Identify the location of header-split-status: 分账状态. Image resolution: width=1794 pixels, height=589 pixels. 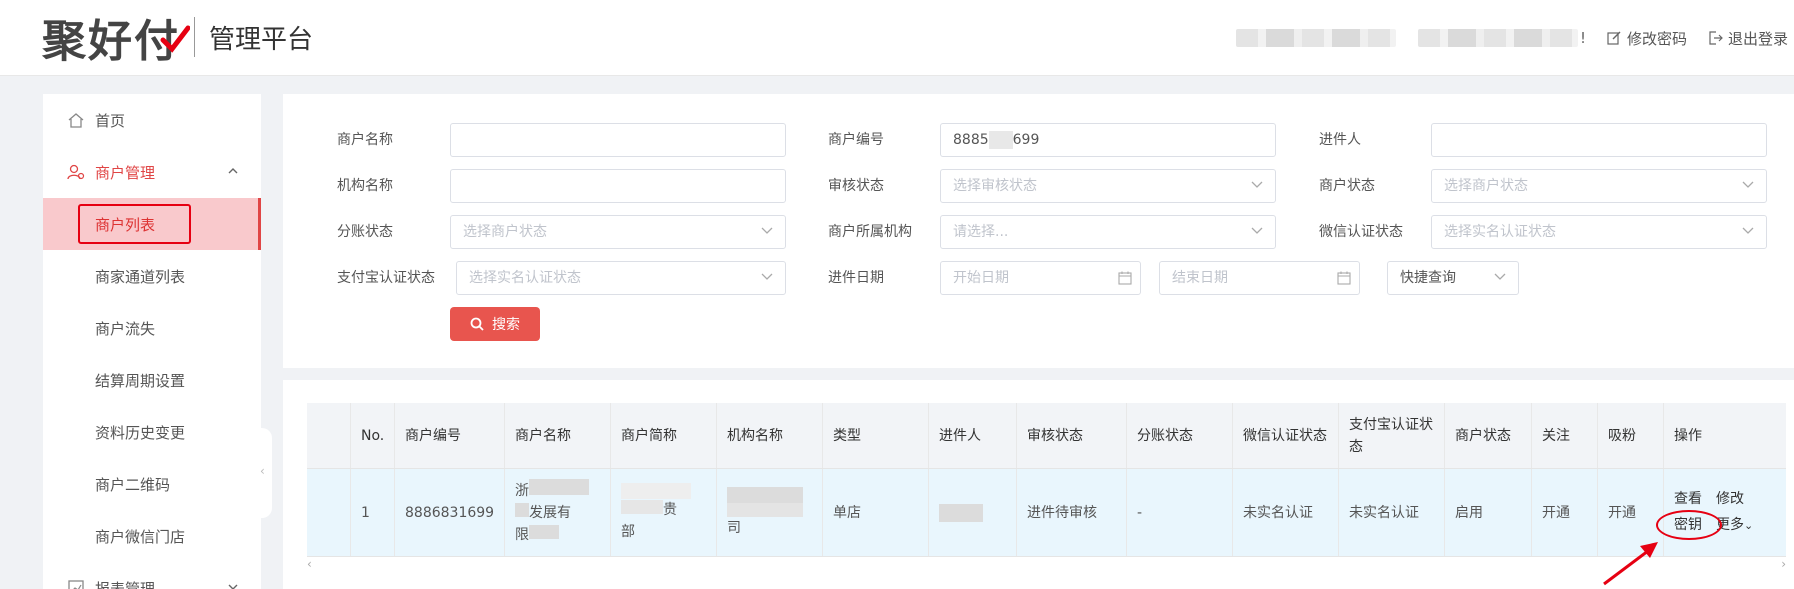
(1180, 435).